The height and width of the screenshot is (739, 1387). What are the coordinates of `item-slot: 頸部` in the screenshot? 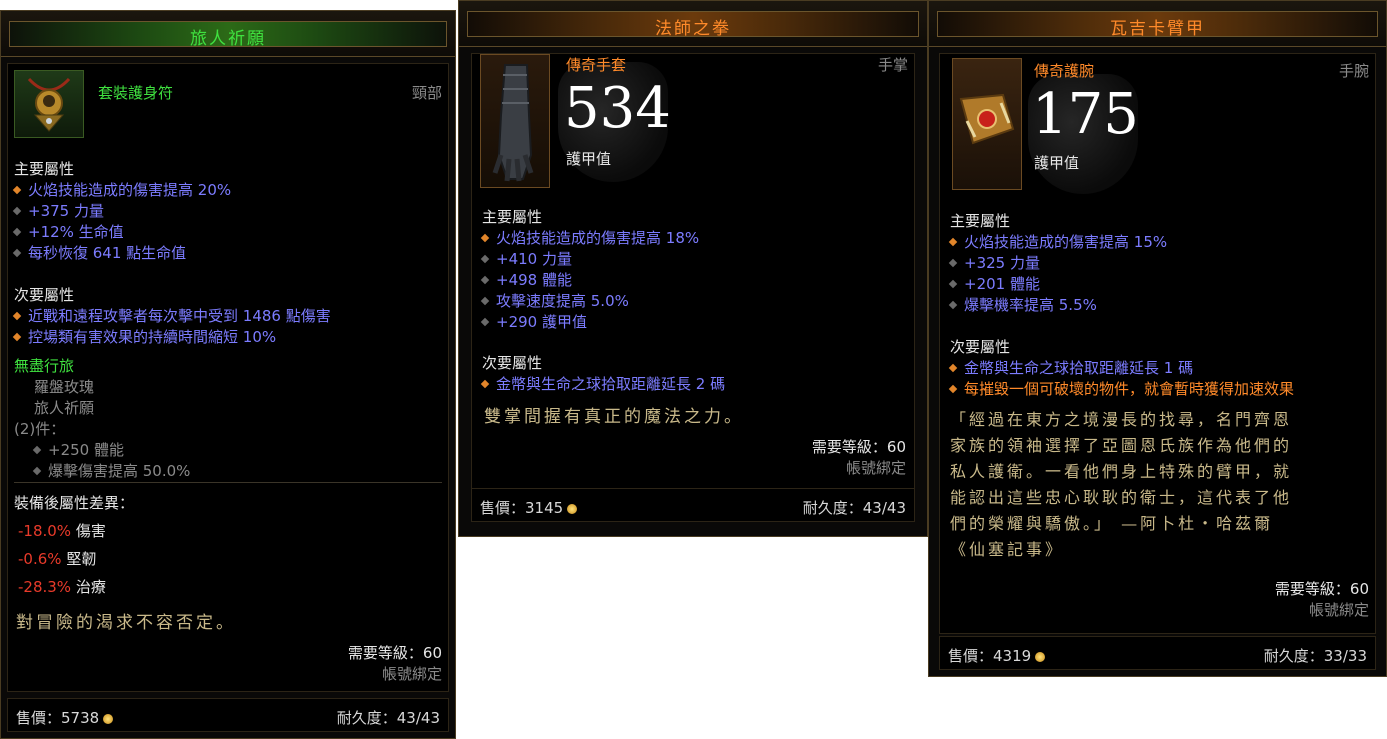 It's located at (426, 93).